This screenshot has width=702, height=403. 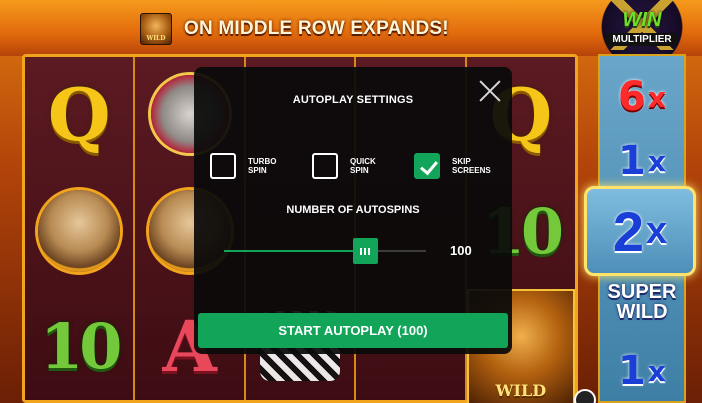 What do you see at coordinates (353, 330) in the screenshot?
I see `start-autoplay-button: START AUTOPLAY (100)` at bounding box center [353, 330].